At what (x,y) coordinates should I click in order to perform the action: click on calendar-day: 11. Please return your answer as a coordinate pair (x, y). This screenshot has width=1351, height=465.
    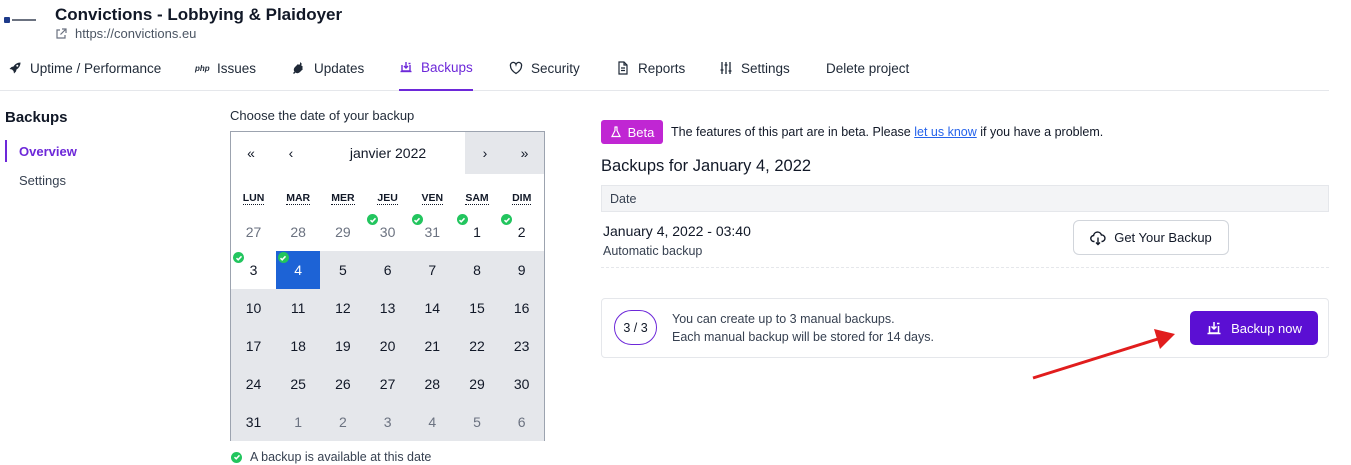
    Looking at the image, I should click on (298, 308).